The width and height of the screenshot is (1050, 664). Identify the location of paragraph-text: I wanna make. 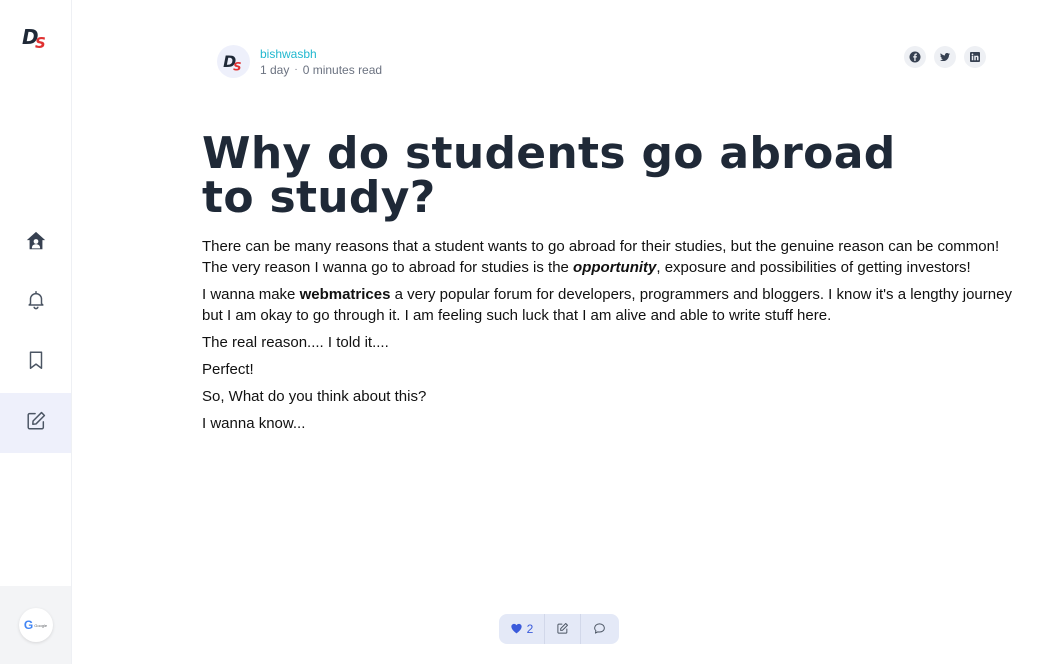
(251, 294).